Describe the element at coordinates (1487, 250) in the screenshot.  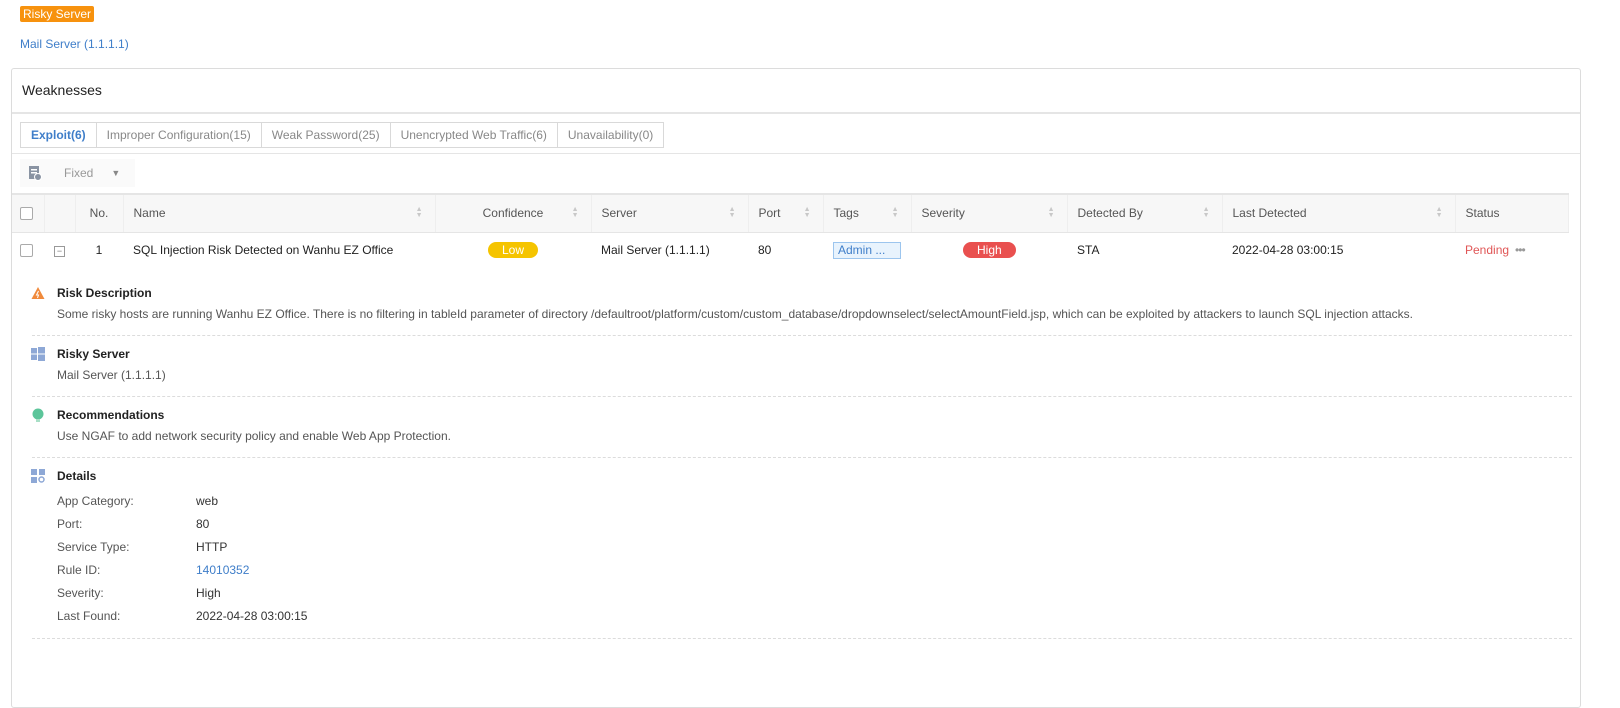
I see `status-pending: Pending` at that location.